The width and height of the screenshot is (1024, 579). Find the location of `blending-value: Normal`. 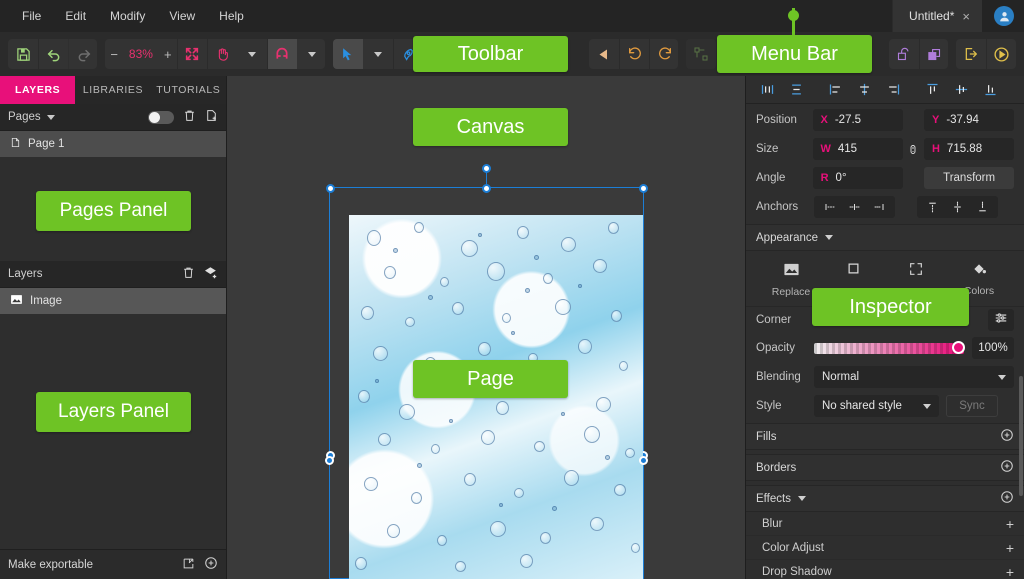

blending-value: Normal is located at coordinates (841, 377).